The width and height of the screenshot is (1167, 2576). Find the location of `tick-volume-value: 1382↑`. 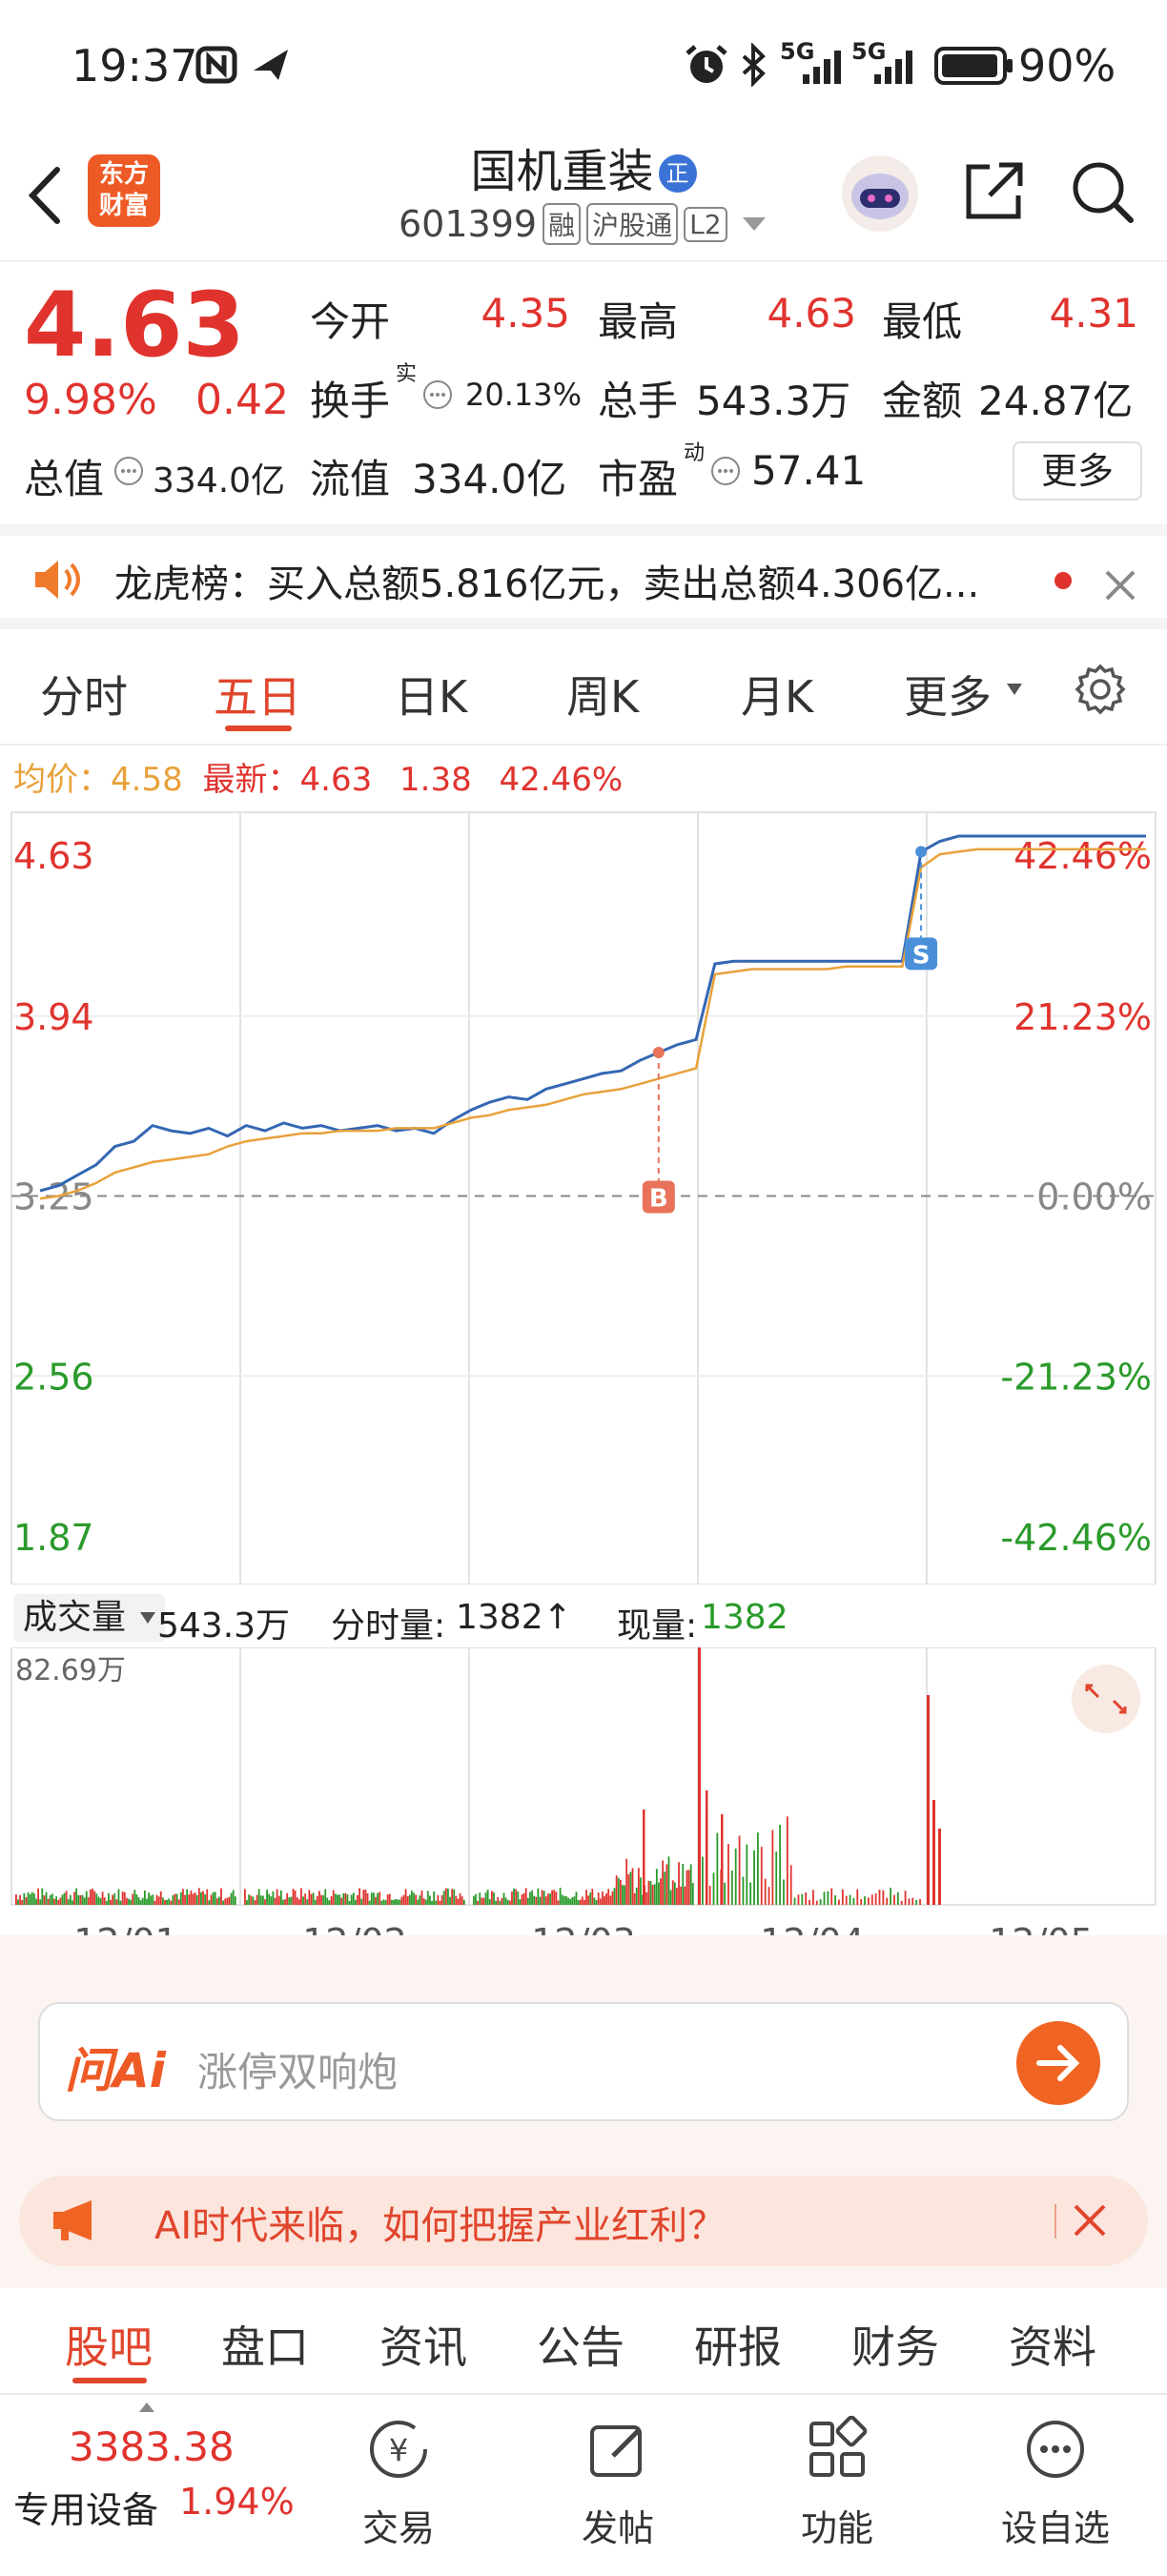

tick-volume-value: 1382↑ is located at coordinates (514, 1618).